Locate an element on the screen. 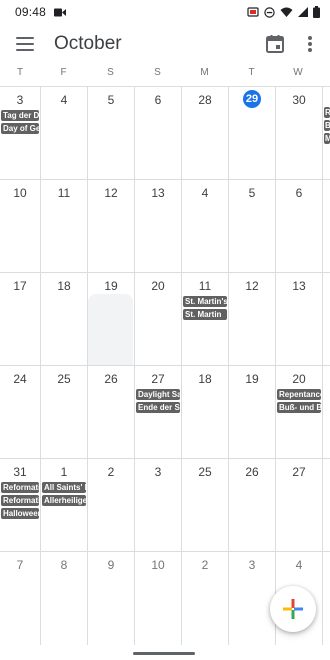  event-chip: Day of German Unity is located at coordinates (20, 128).